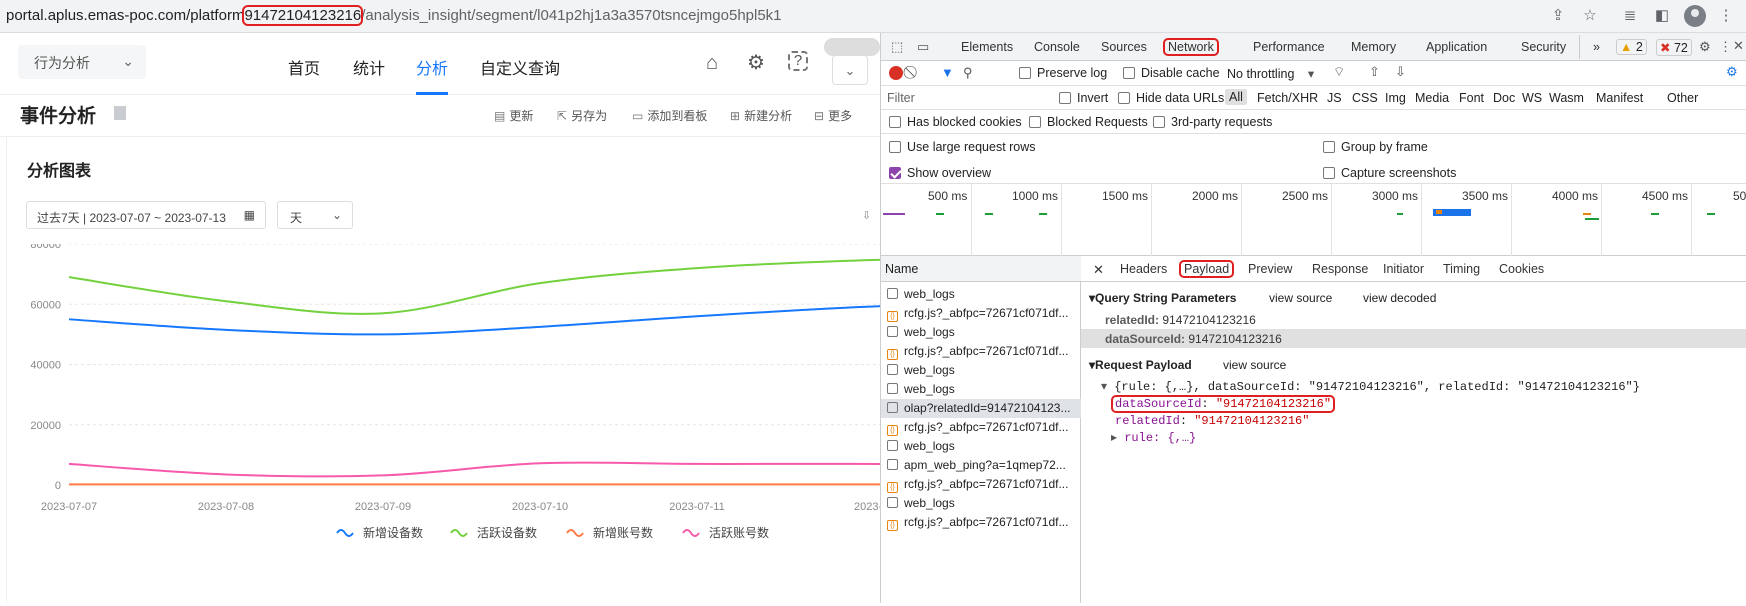 The image size is (1746, 606). I want to click on home-icon: ⌂, so click(712, 63).